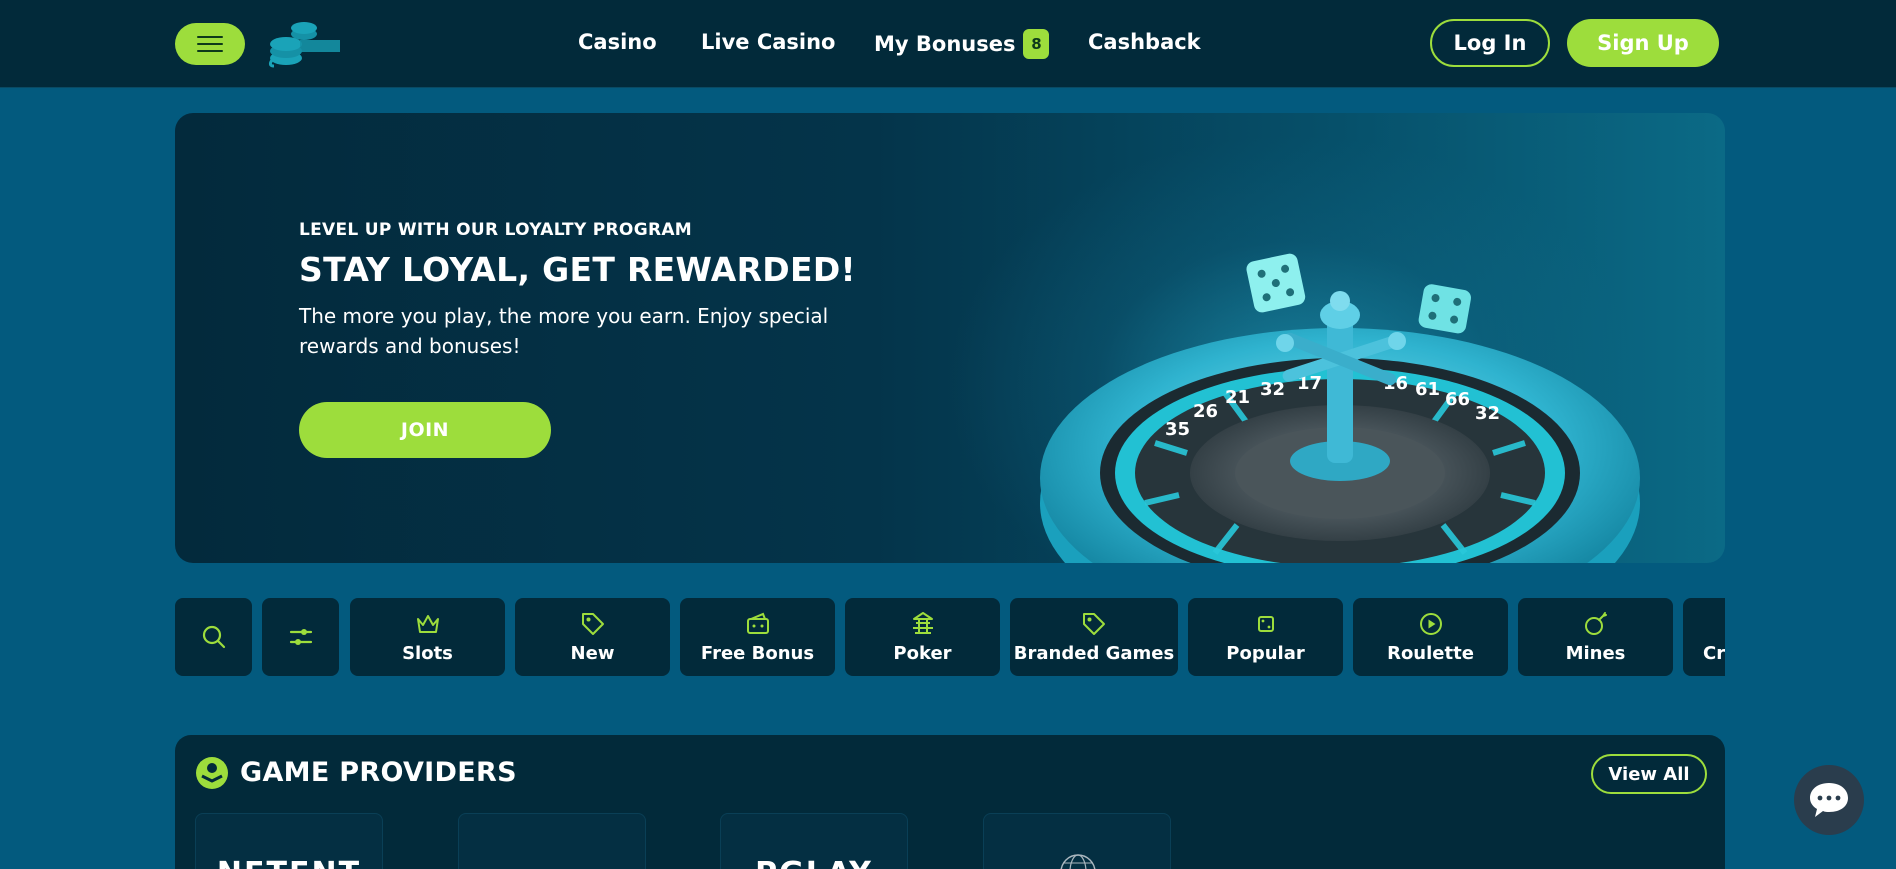 This screenshot has width=1896, height=869. I want to click on provider-name: NETENT, so click(289, 862).